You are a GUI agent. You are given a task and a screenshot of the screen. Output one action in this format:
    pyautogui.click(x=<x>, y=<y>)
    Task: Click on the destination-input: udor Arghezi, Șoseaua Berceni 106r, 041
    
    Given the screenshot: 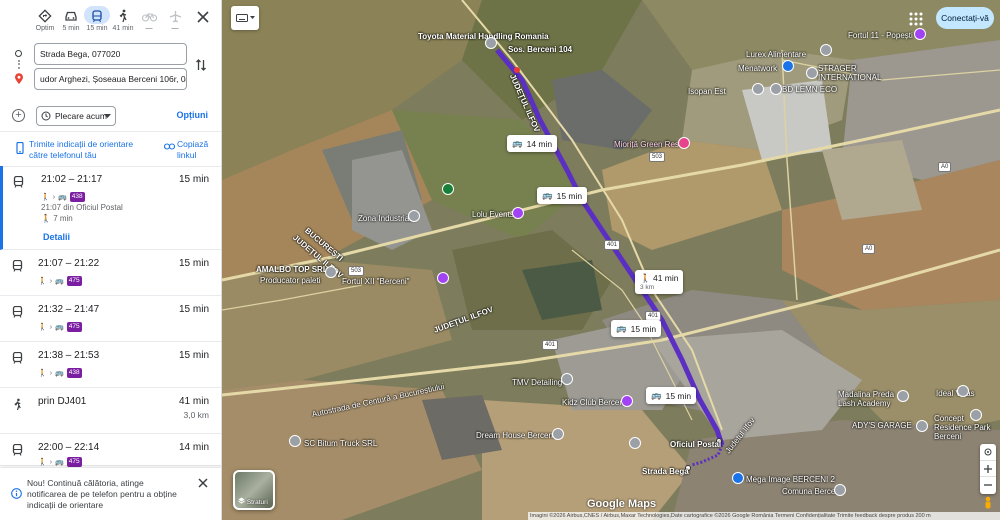 What is the action you would take?
    pyautogui.click(x=110, y=79)
    